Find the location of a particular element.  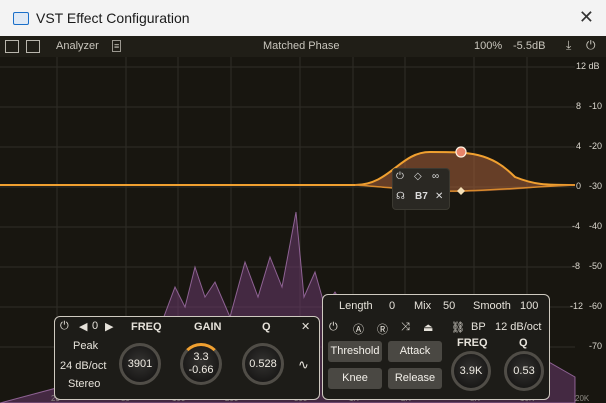

eq-band-fill is located at coordinates (457, 172).